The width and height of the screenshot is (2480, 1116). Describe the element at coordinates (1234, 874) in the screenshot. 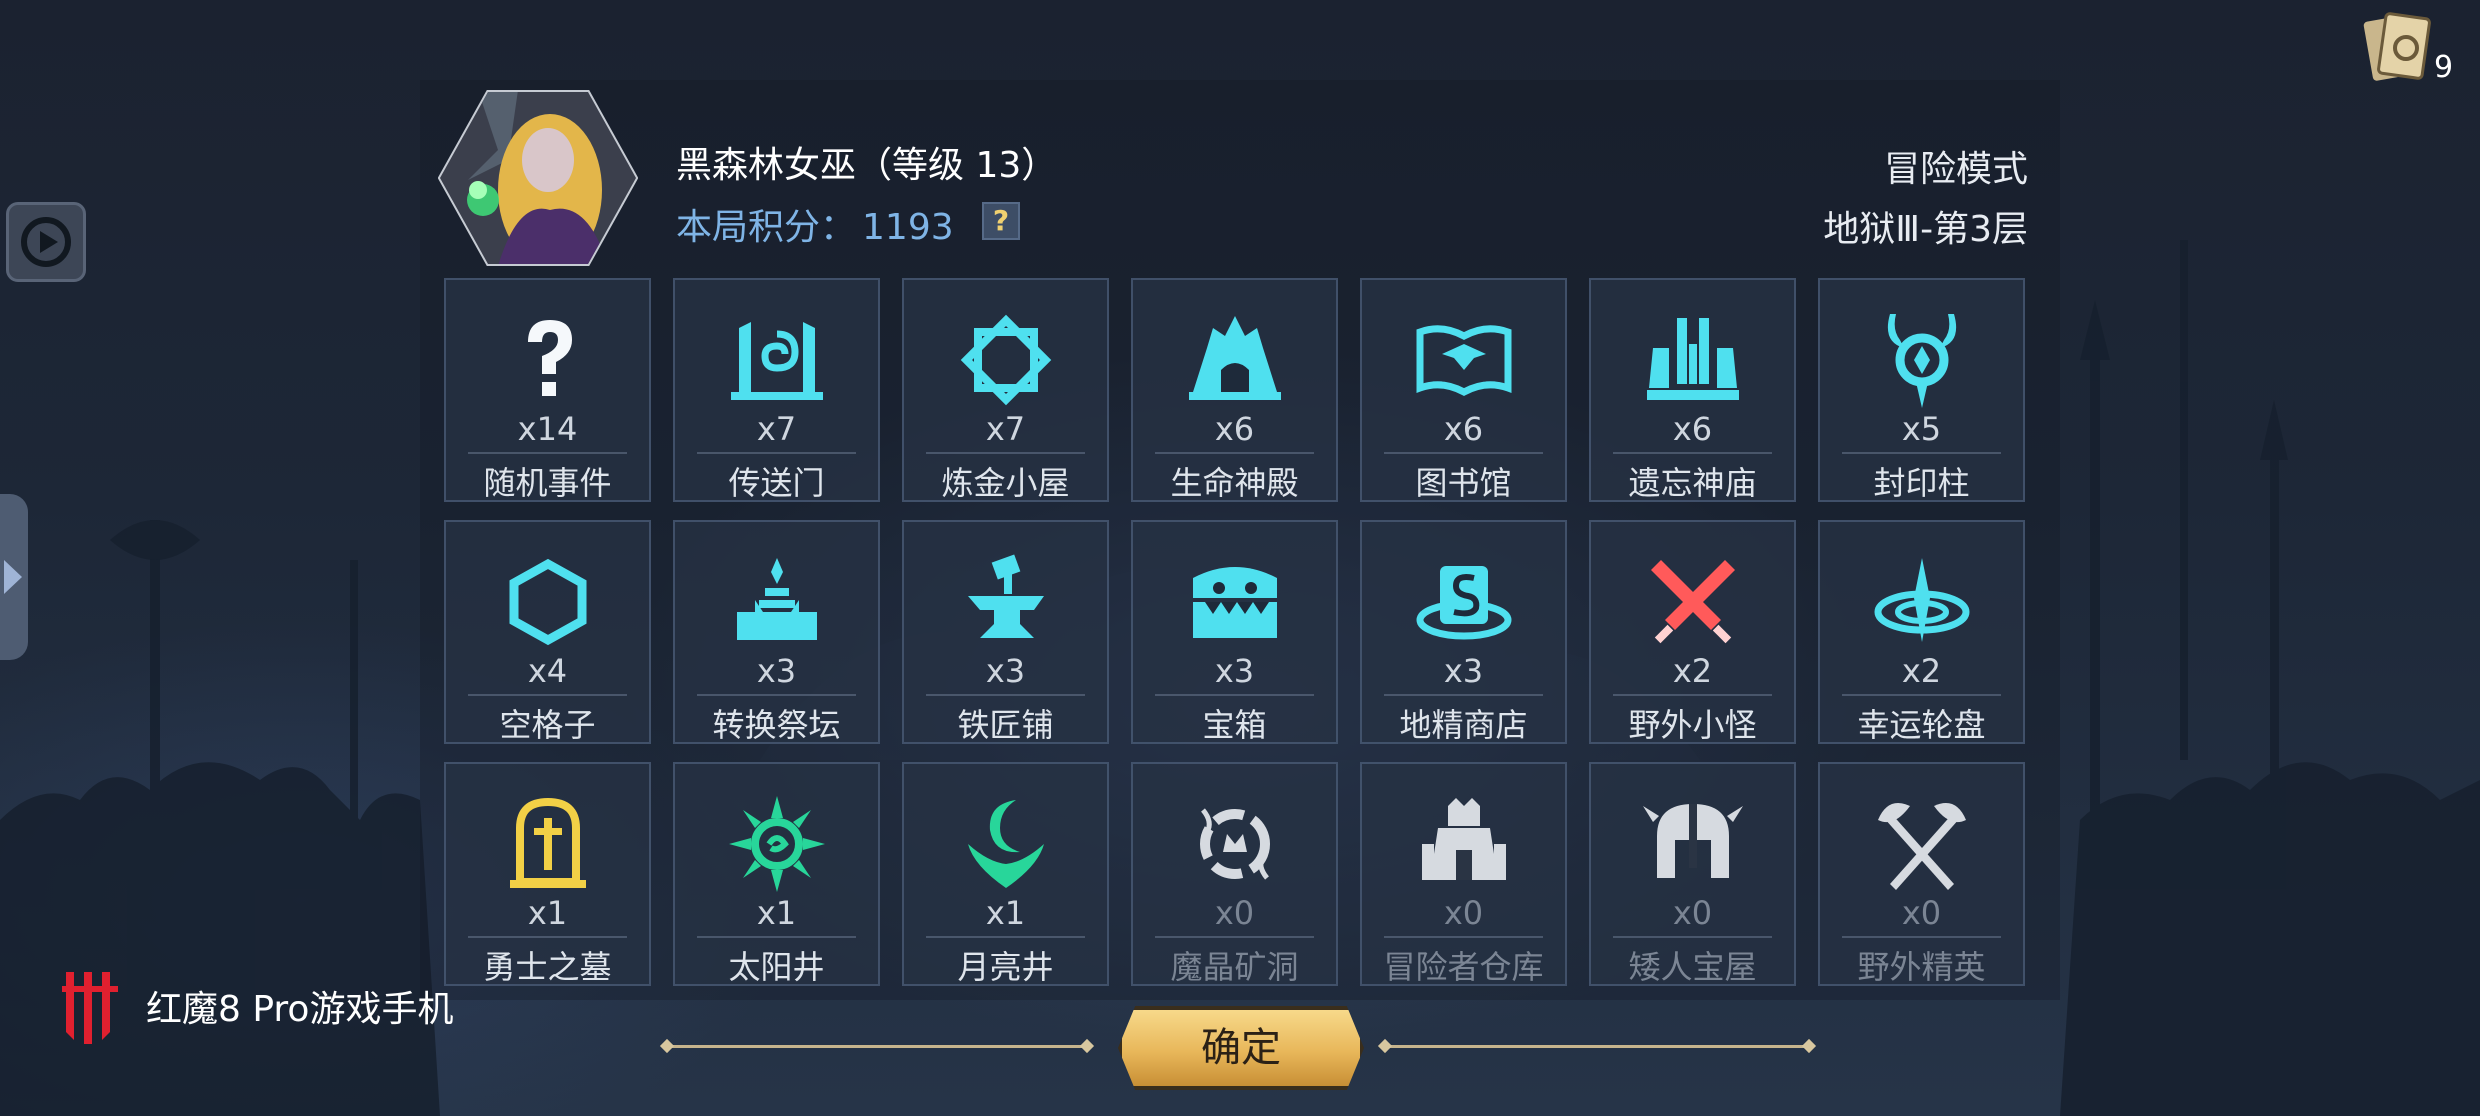

I see `tile-crystal-mine: x0 魔晶矿洞` at that location.